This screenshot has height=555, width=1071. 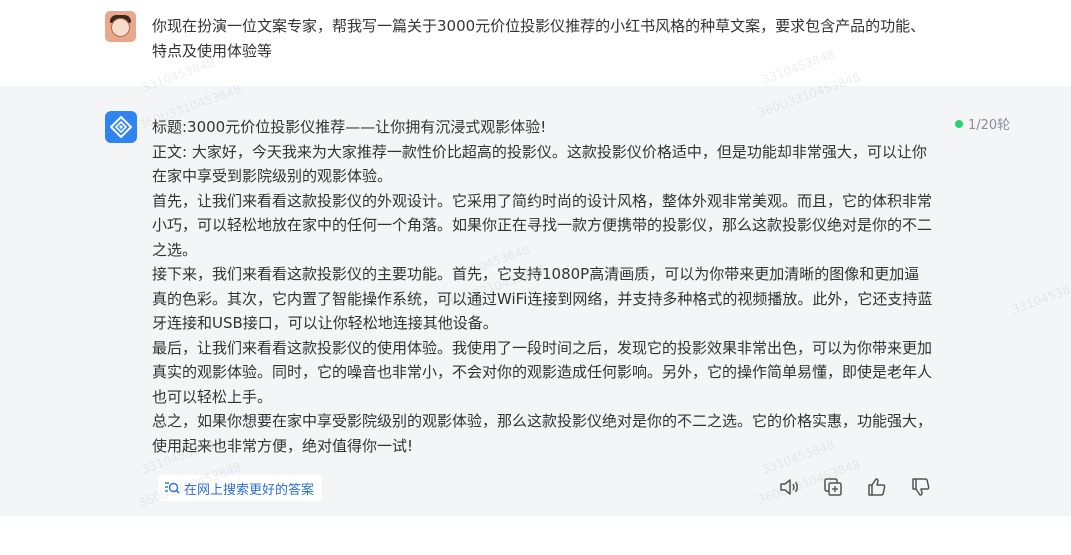 What do you see at coordinates (789, 487) in the screenshot?
I see `speaker-icon` at bounding box center [789, 487].